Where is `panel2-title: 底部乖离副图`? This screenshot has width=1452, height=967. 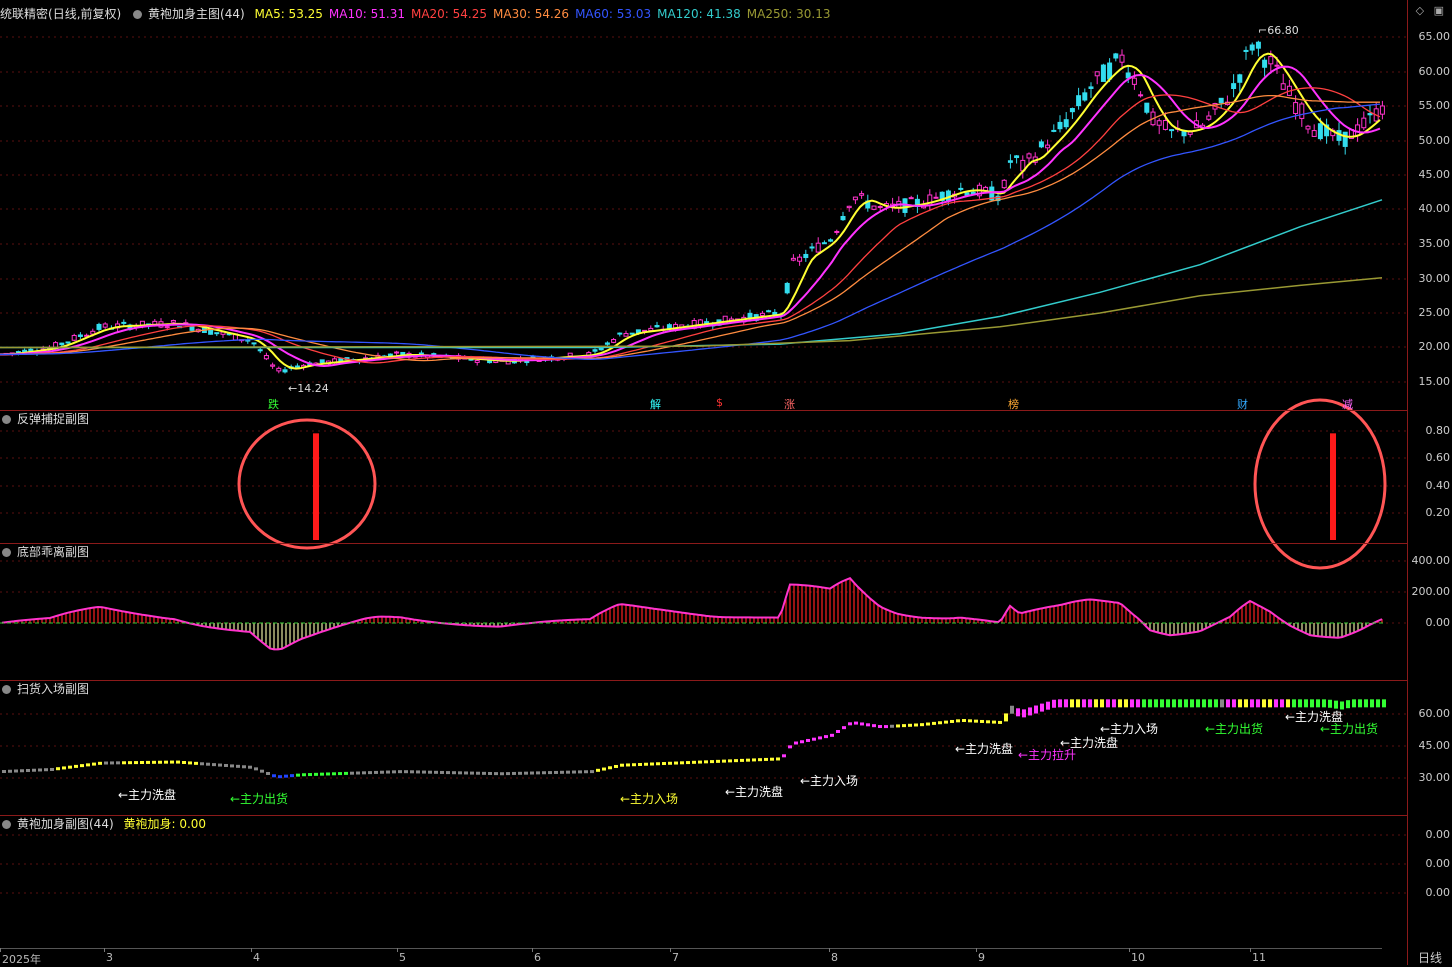 panel2-title: 底部乖离副图 is located at coordinates (53, 552).